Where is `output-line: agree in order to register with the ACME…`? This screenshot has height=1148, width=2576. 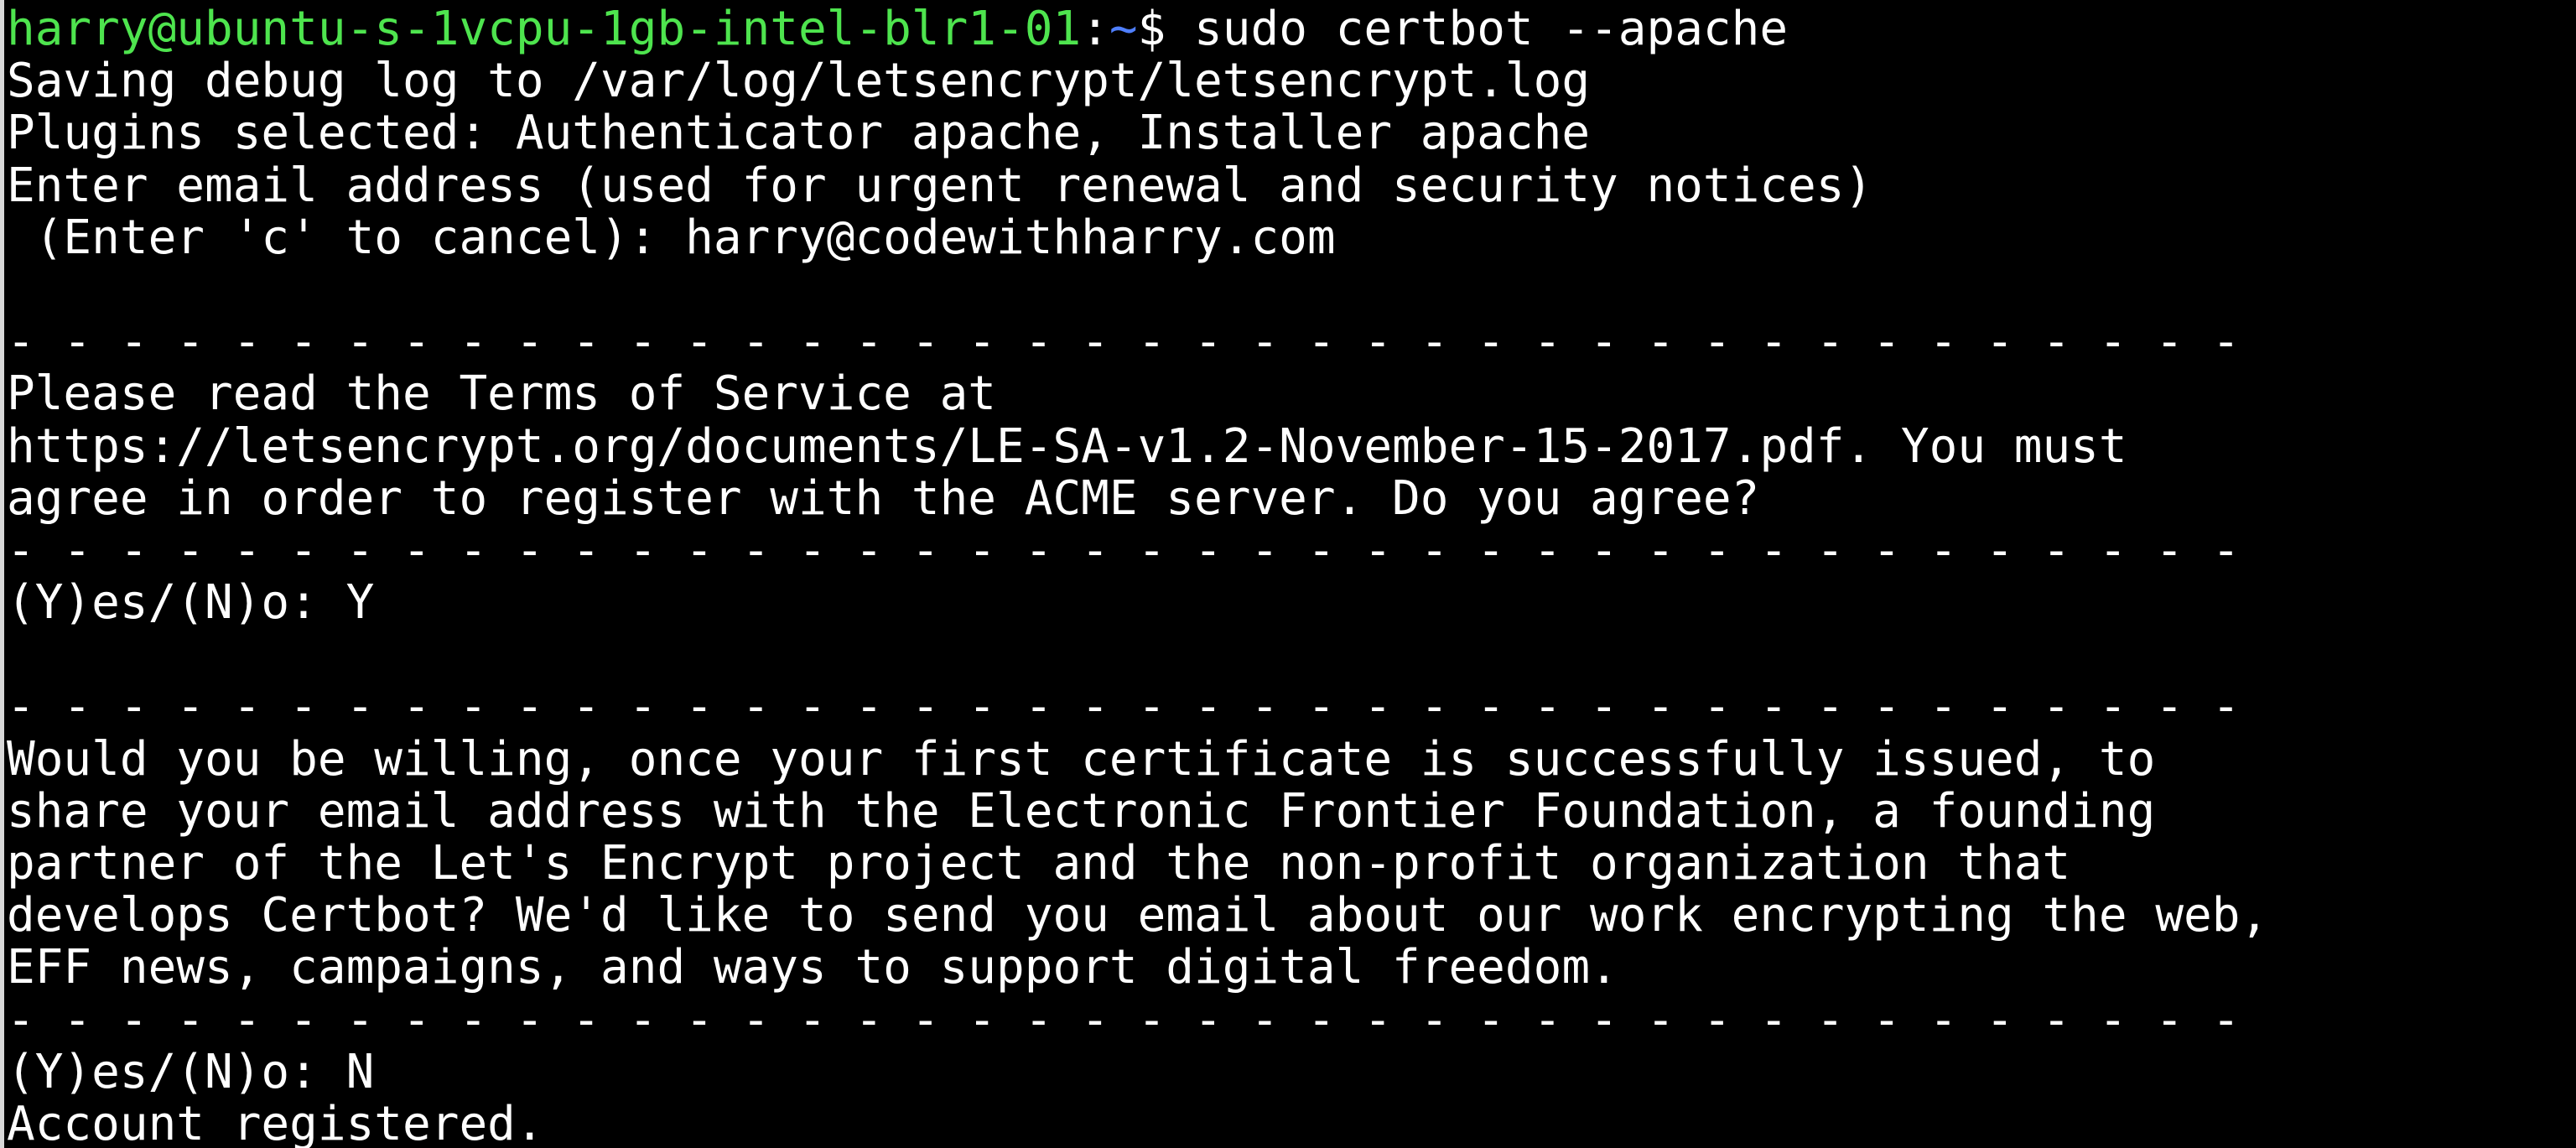 output-line: agree in order to register with the ACME… is located at coordinates (883, 498).